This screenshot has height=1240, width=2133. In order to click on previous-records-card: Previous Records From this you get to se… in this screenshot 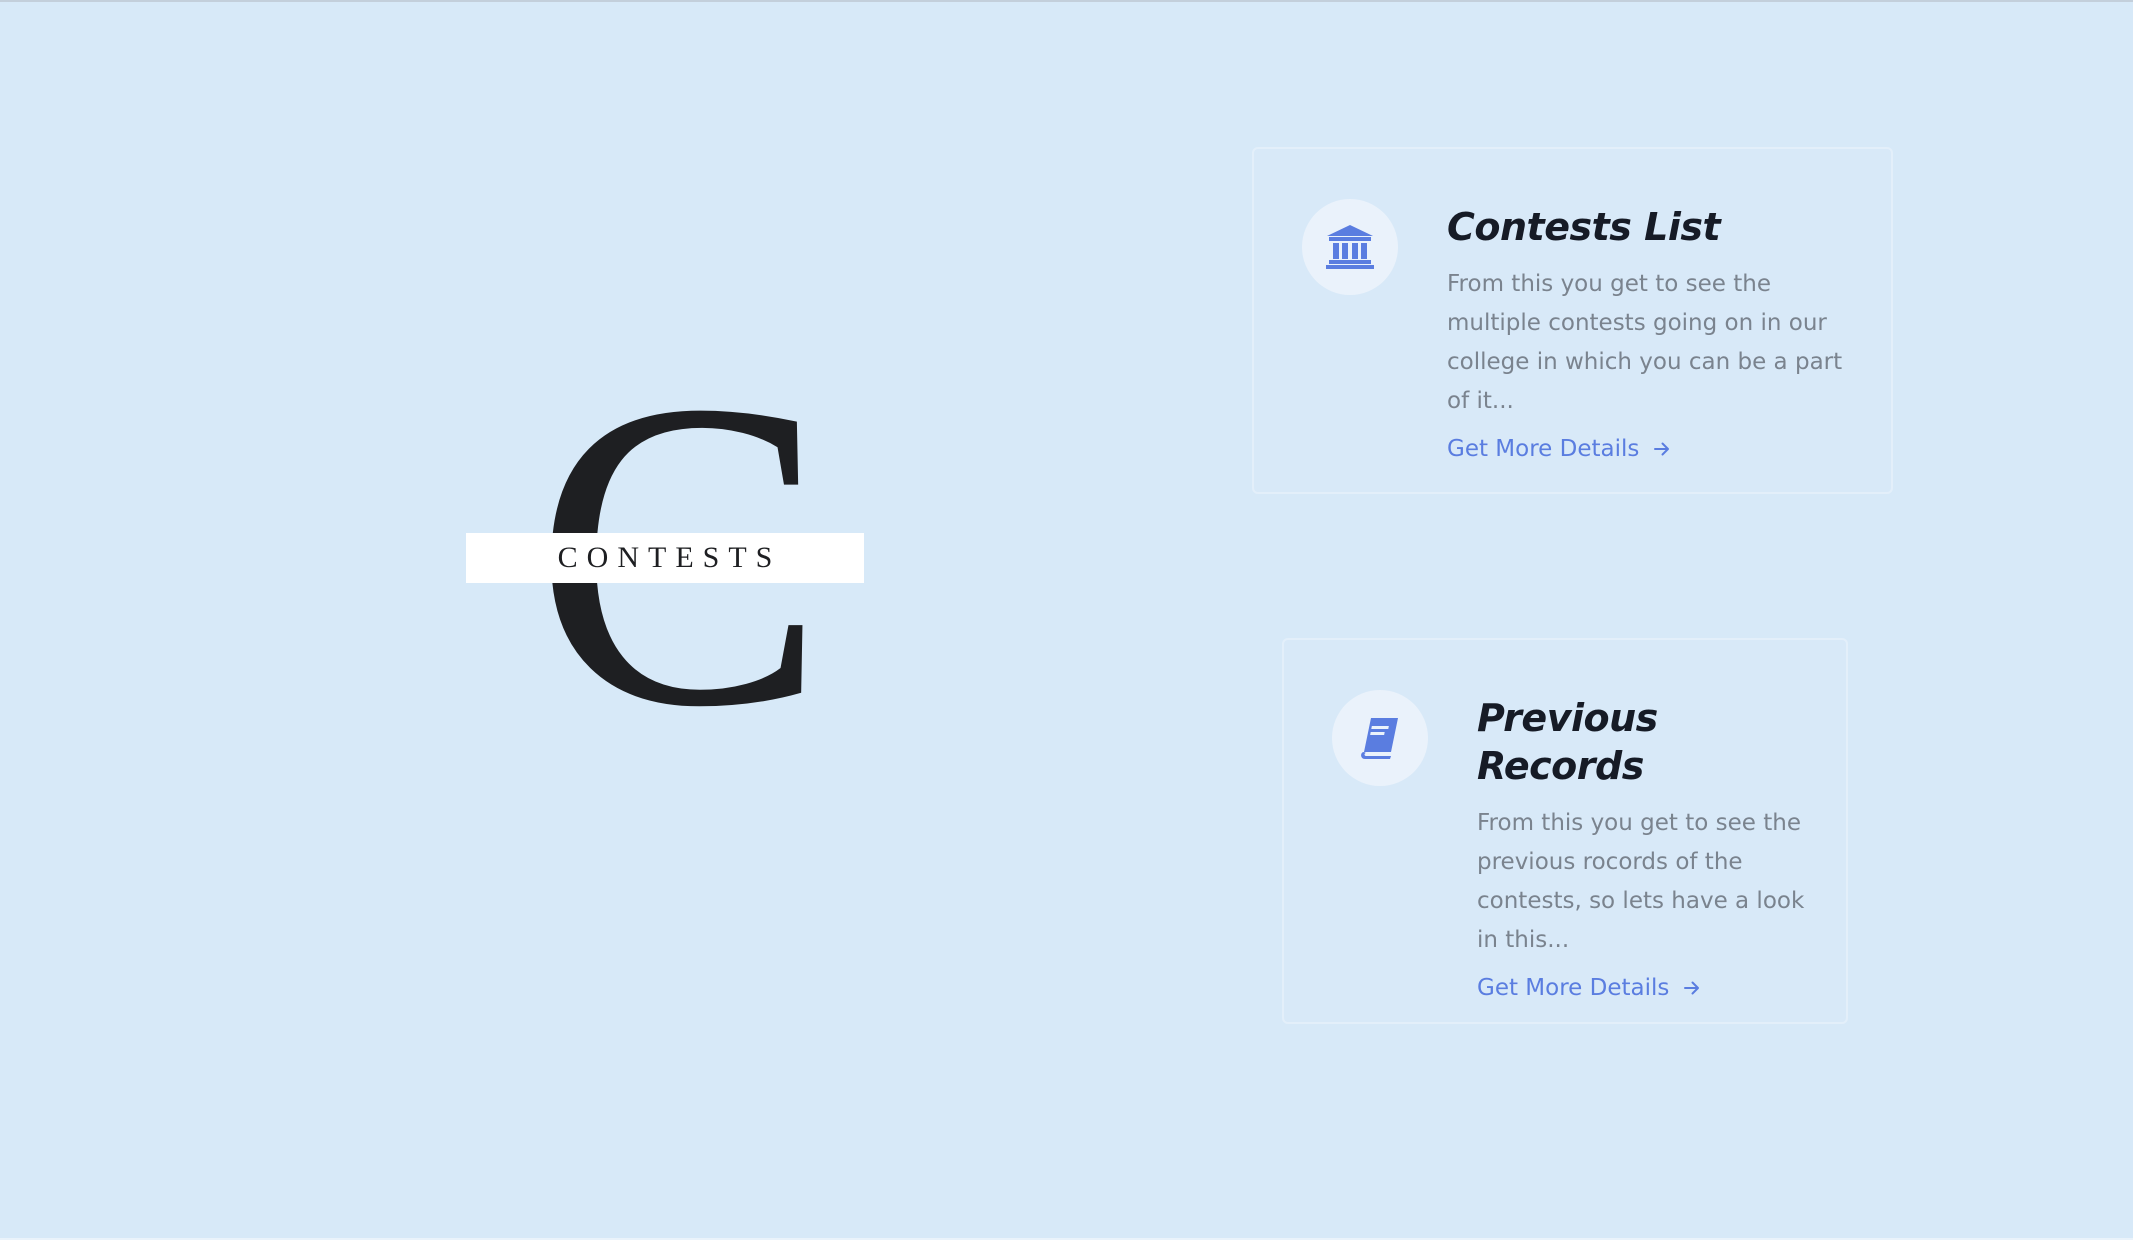, I will do `click(1565, 831)`.